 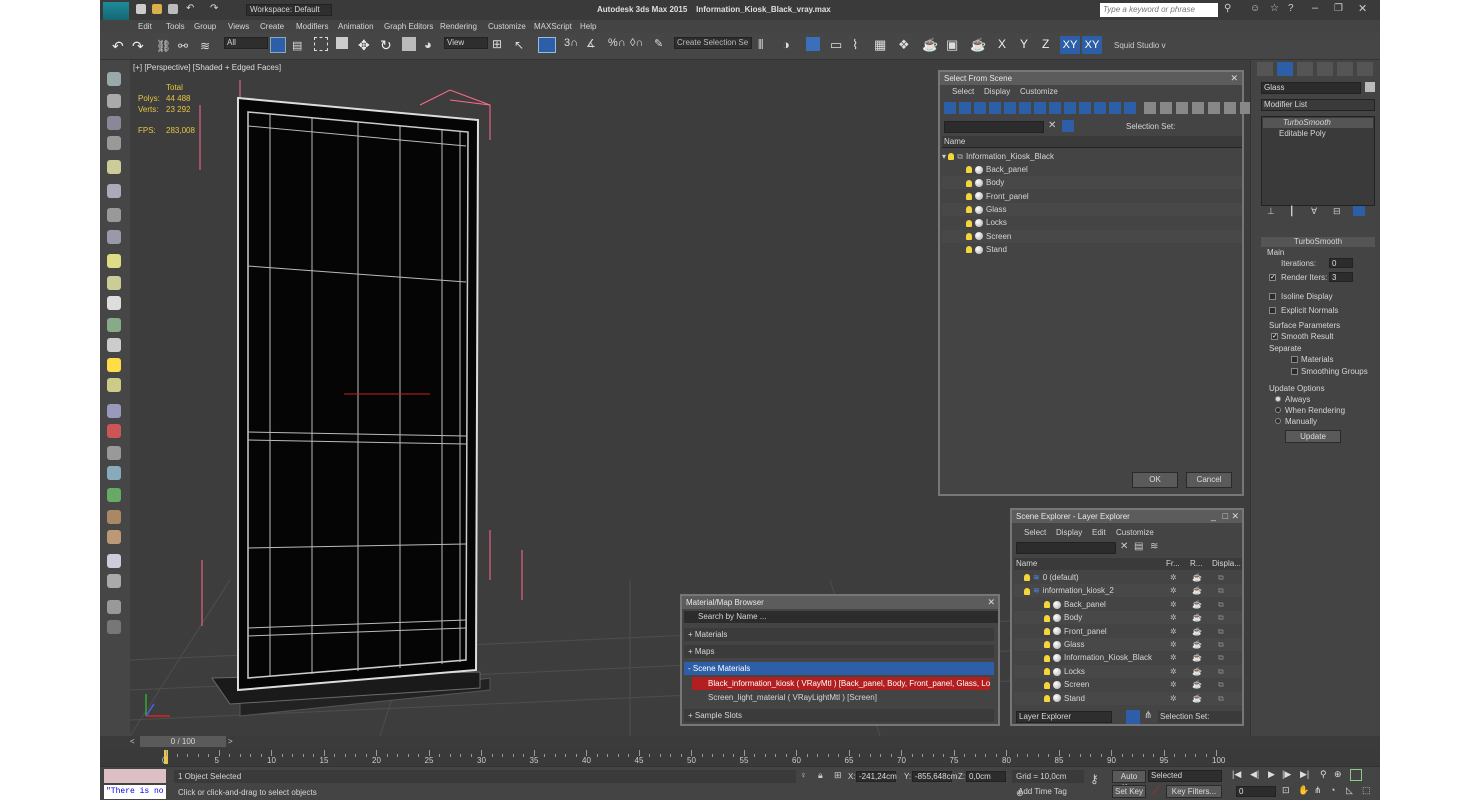 I want to click on stack-editable-poly: Editable Poly, so click(x=1318, y=134).